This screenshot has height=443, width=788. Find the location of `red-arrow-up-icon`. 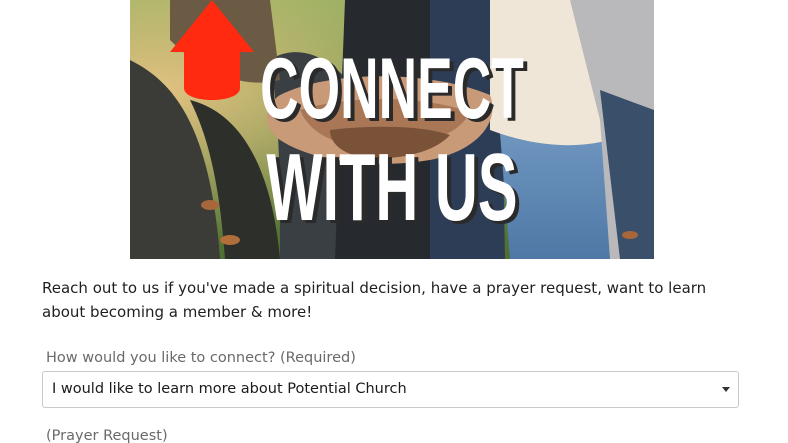

red-arrow-up-icon is located at coordinates (212, 50).